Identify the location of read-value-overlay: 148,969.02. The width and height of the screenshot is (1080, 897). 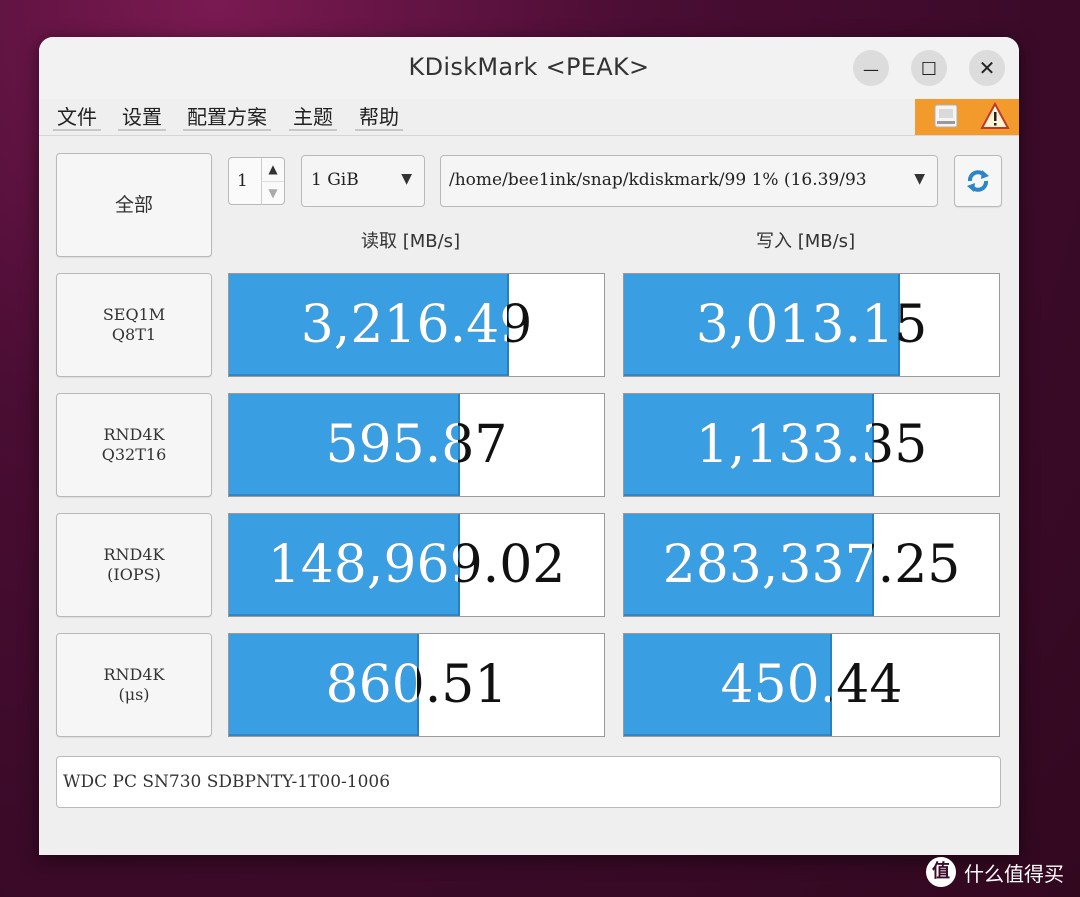
(343, 565).